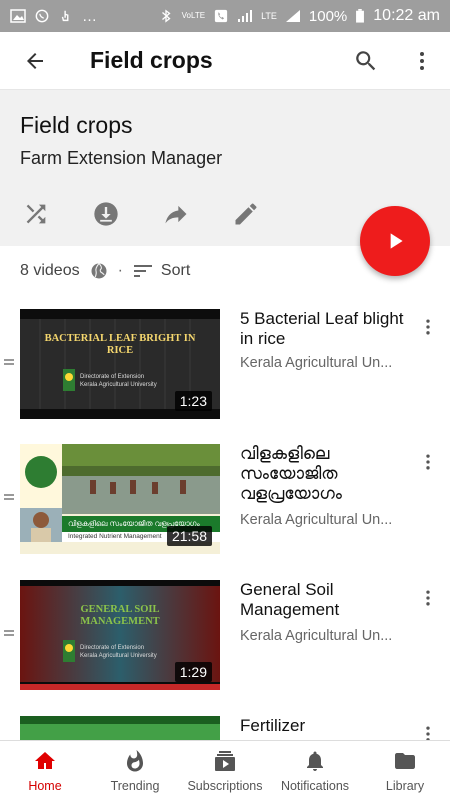 Image resolution: width=450 pixels, height=800 pixels. What do you see at coordinates (406, 15) in the screenshot?
I see `clock: 10:22 am` at bounding box center [406, 15].